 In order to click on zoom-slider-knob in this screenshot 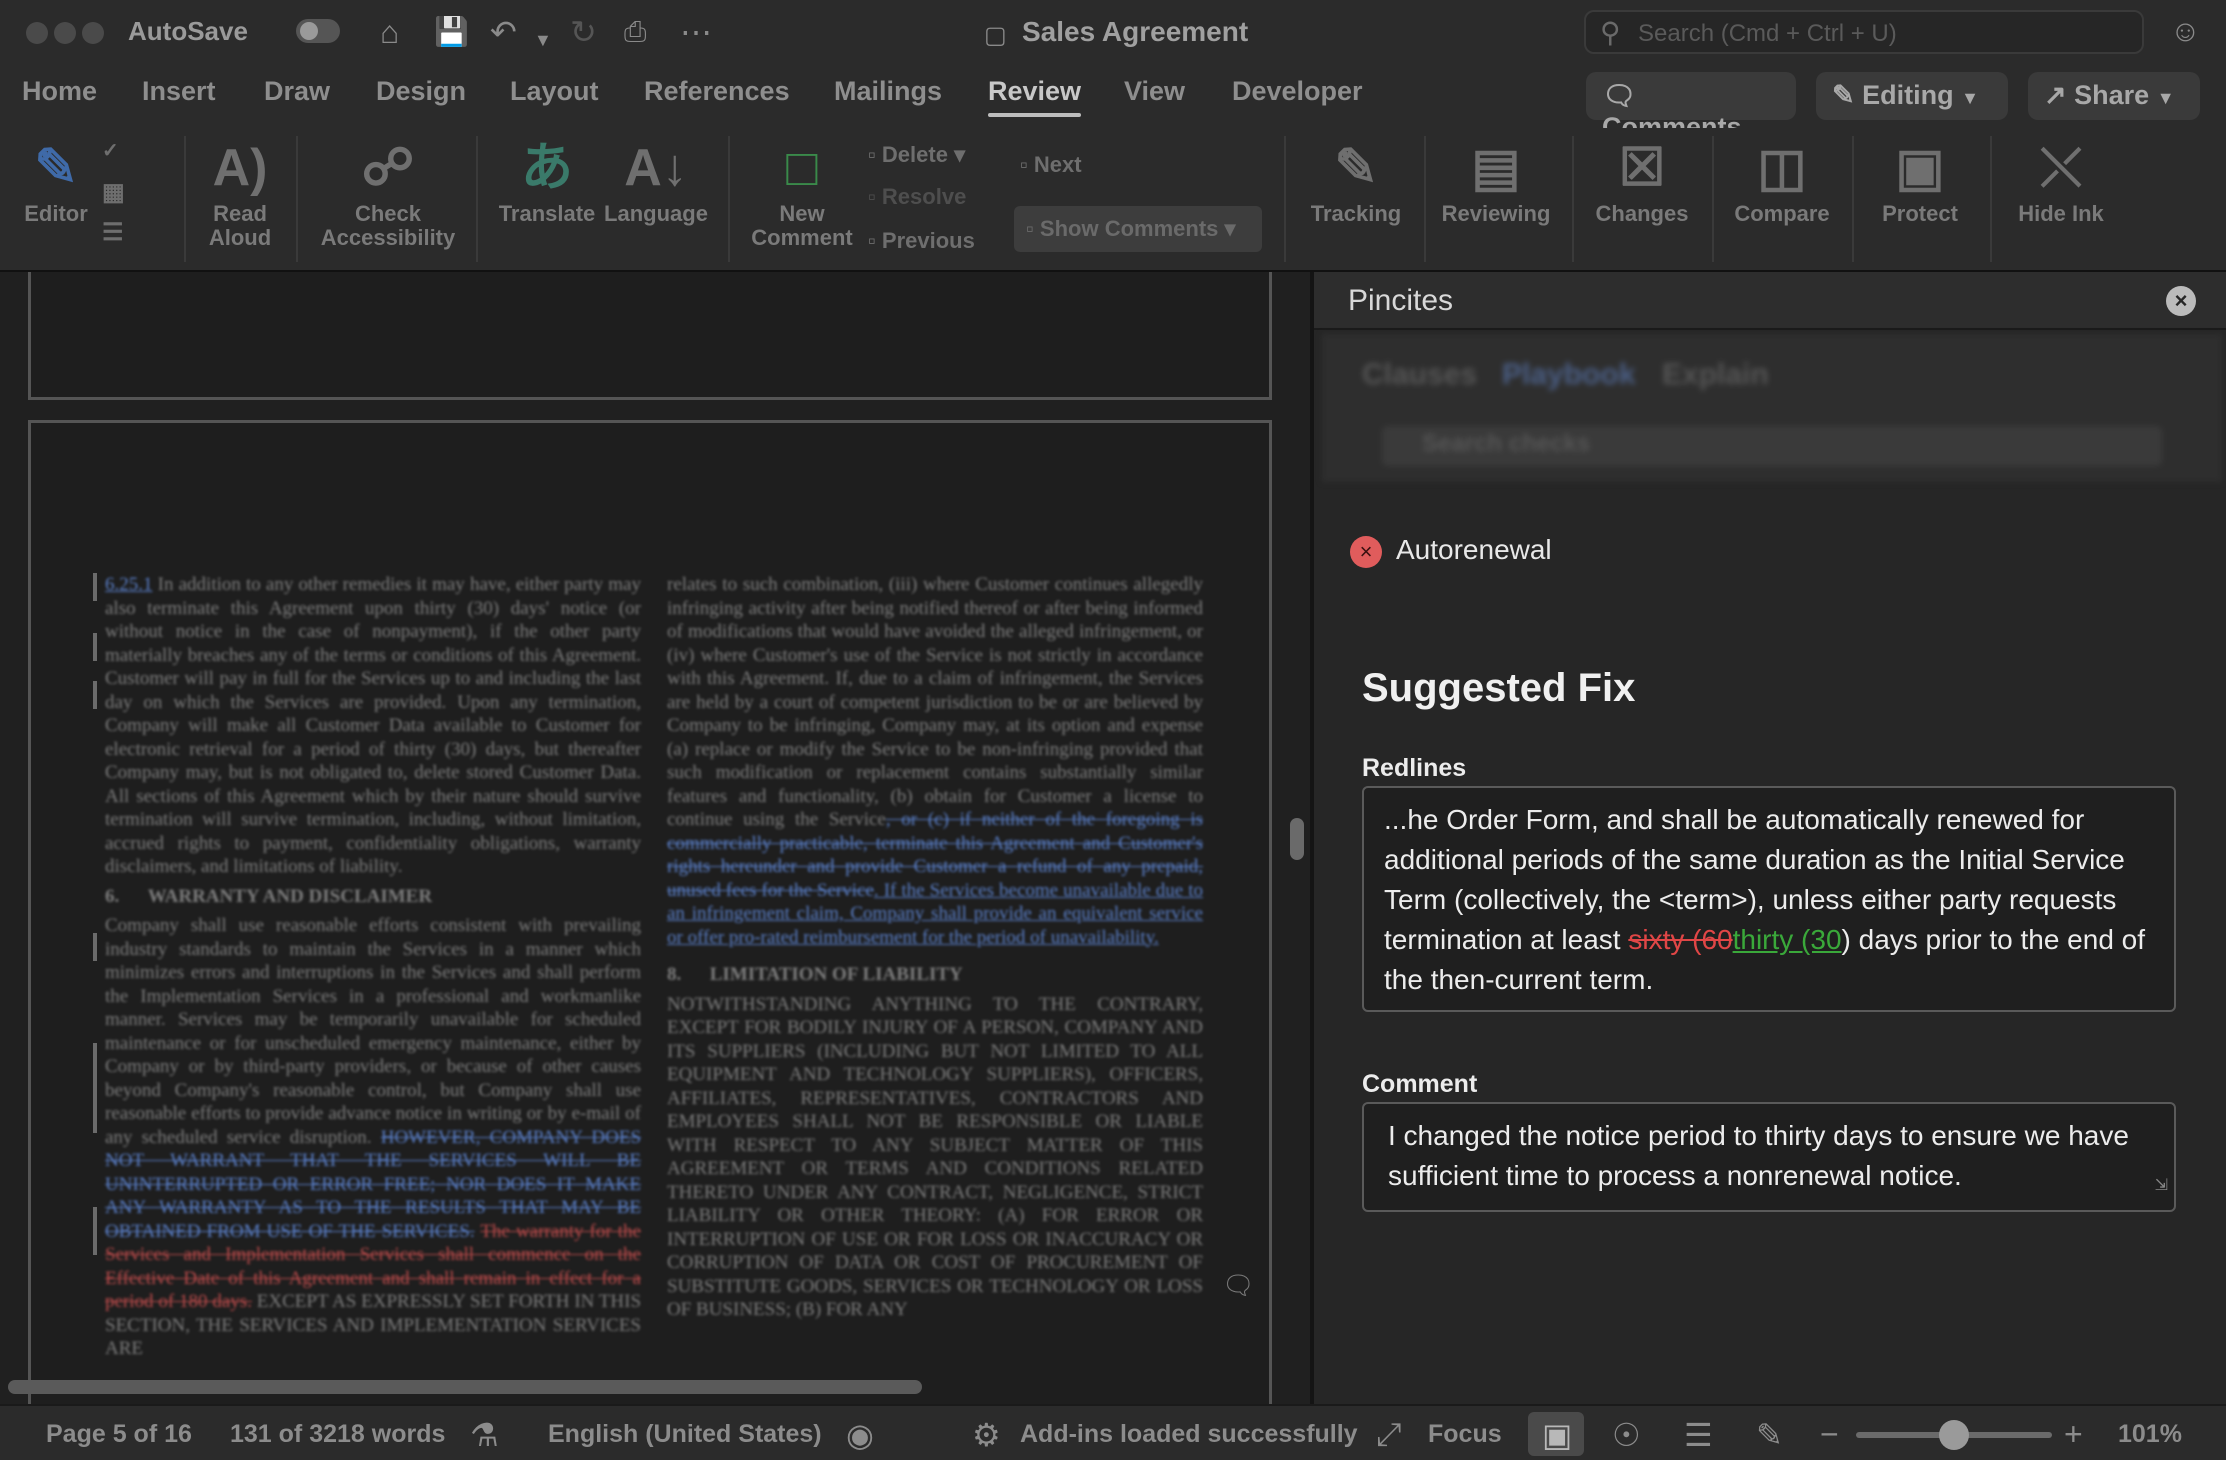, I will do `click(1954, 1435)`.